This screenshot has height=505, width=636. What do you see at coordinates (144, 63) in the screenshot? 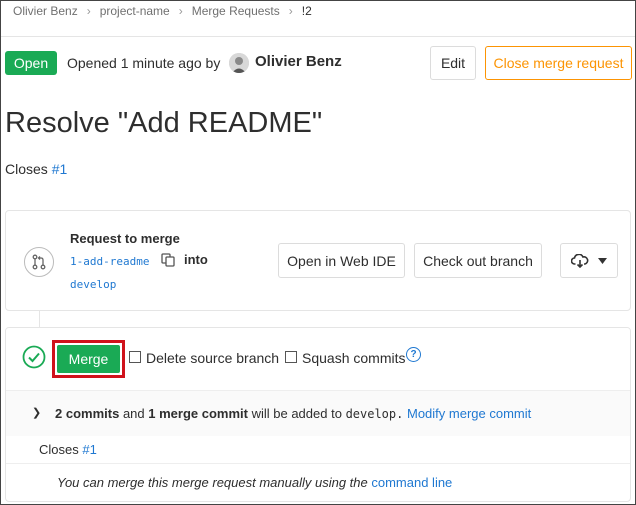
I see `opened-text: Opened 1 minute ago by` at bounding box center [144, 63].